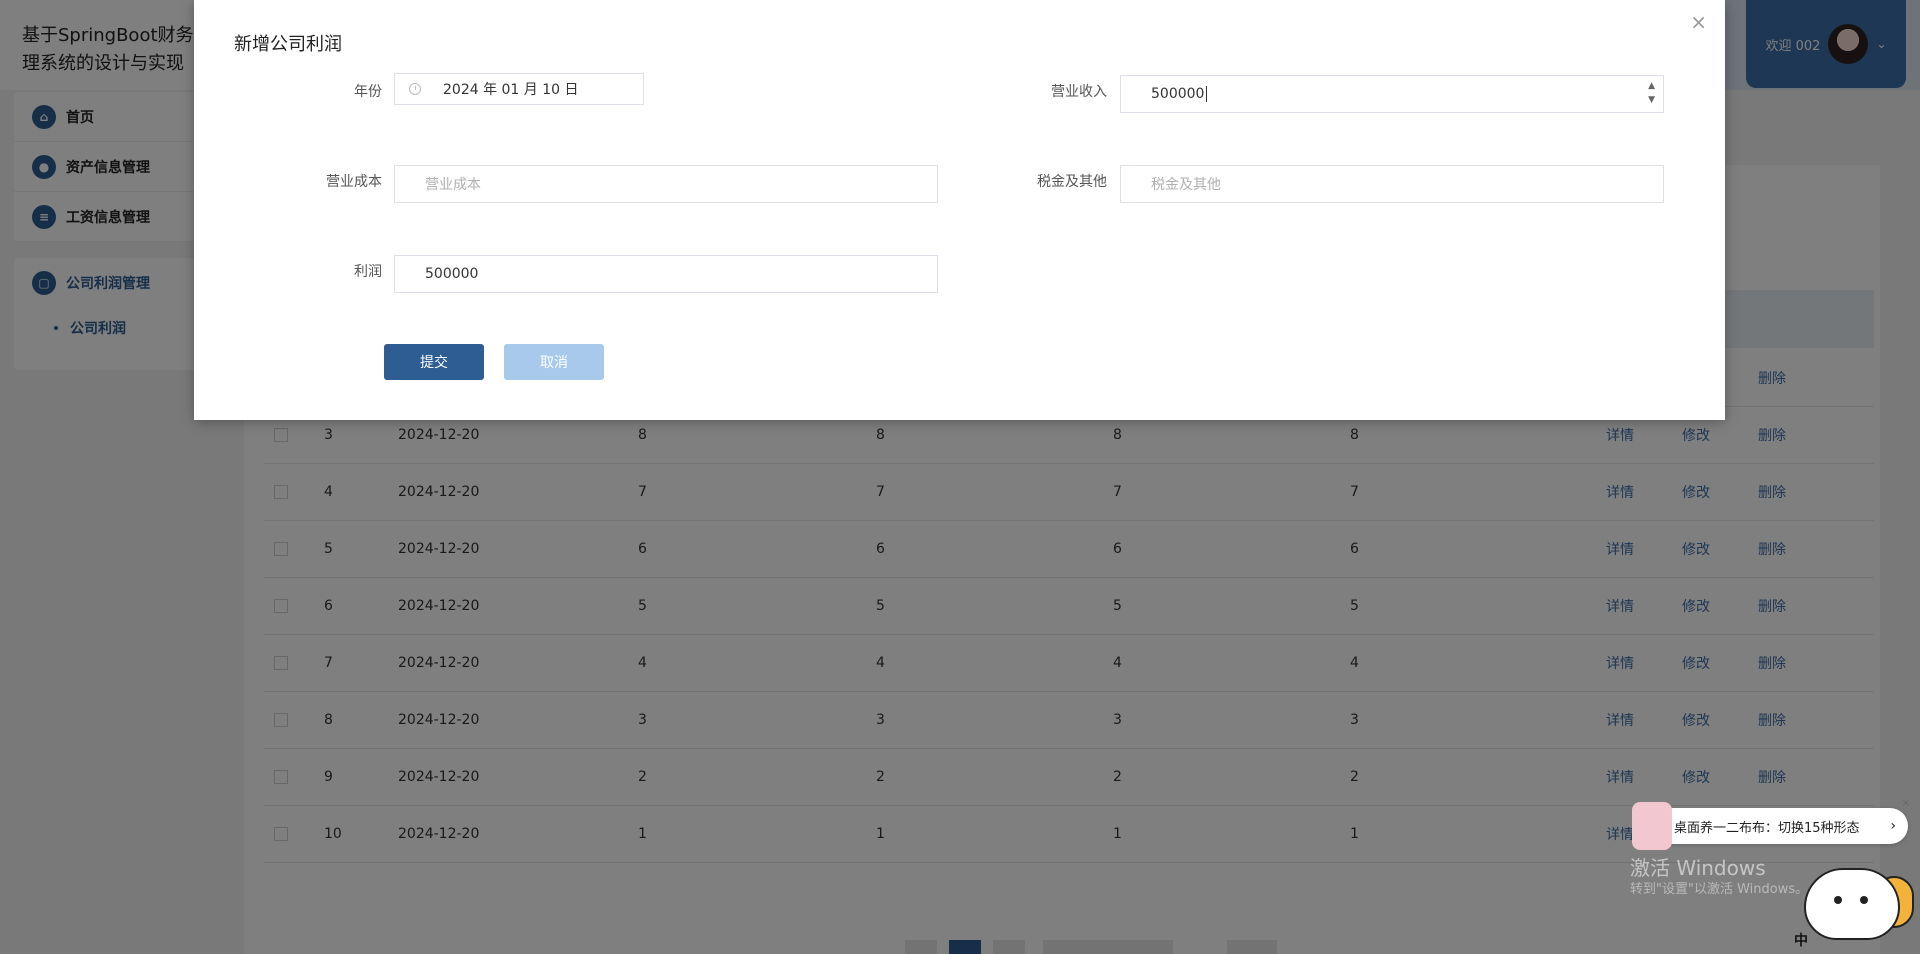 The image size is (1920, 954). Describe the element at coordinates (453, 185) in the screenshot. I see `cost-placeholder: 营业成本` at that location.